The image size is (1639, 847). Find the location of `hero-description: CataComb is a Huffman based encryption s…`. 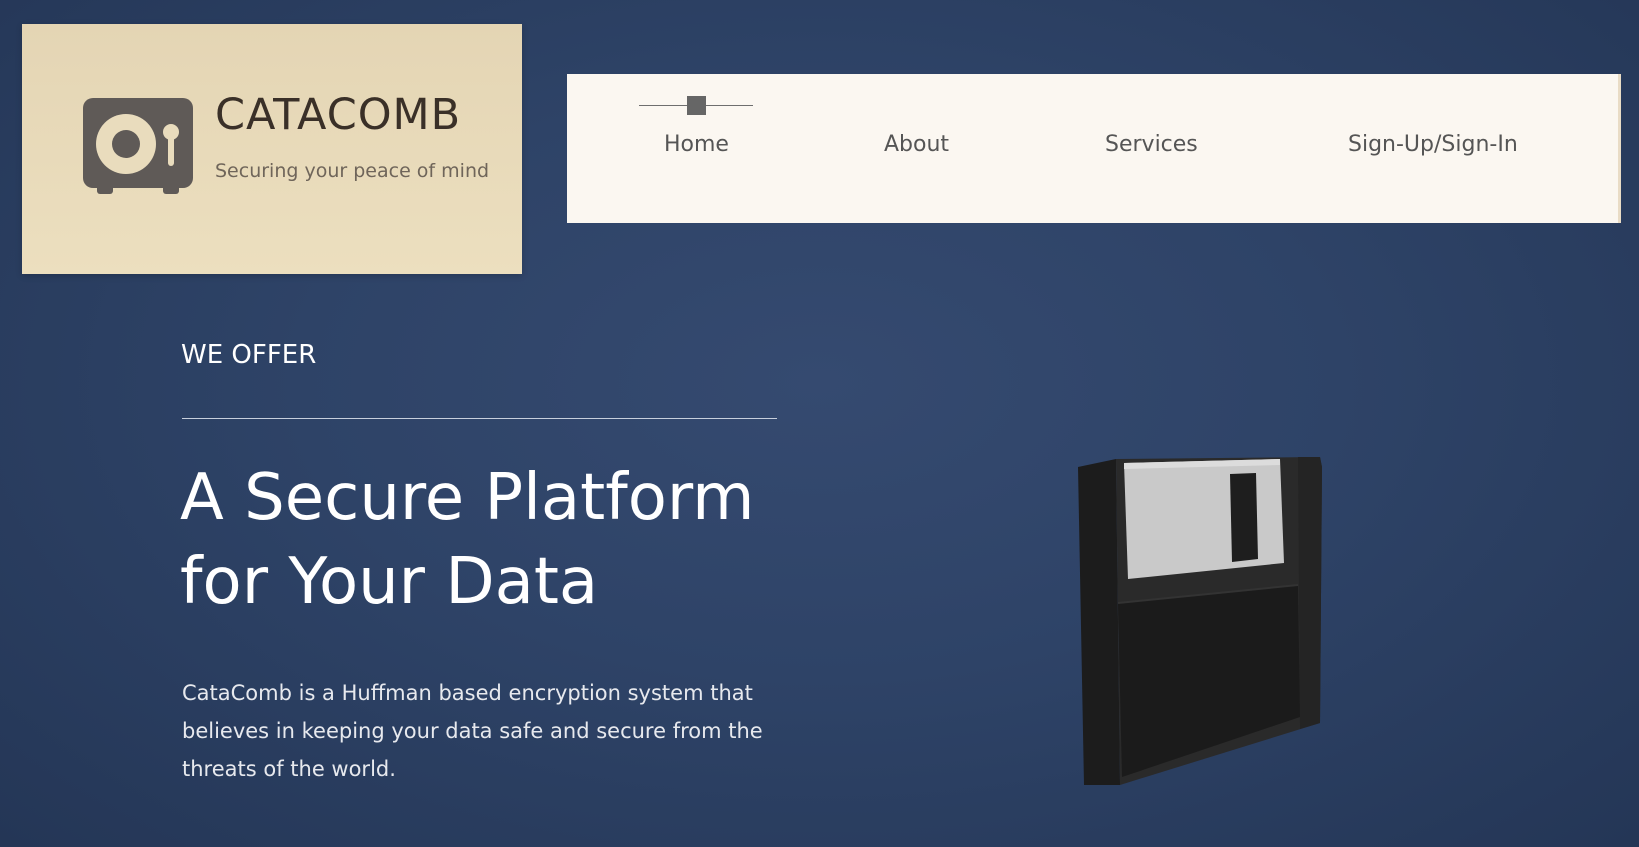

hero-description: CataComb is a Huffman based encryption s… is located at coordinates (472, 731).